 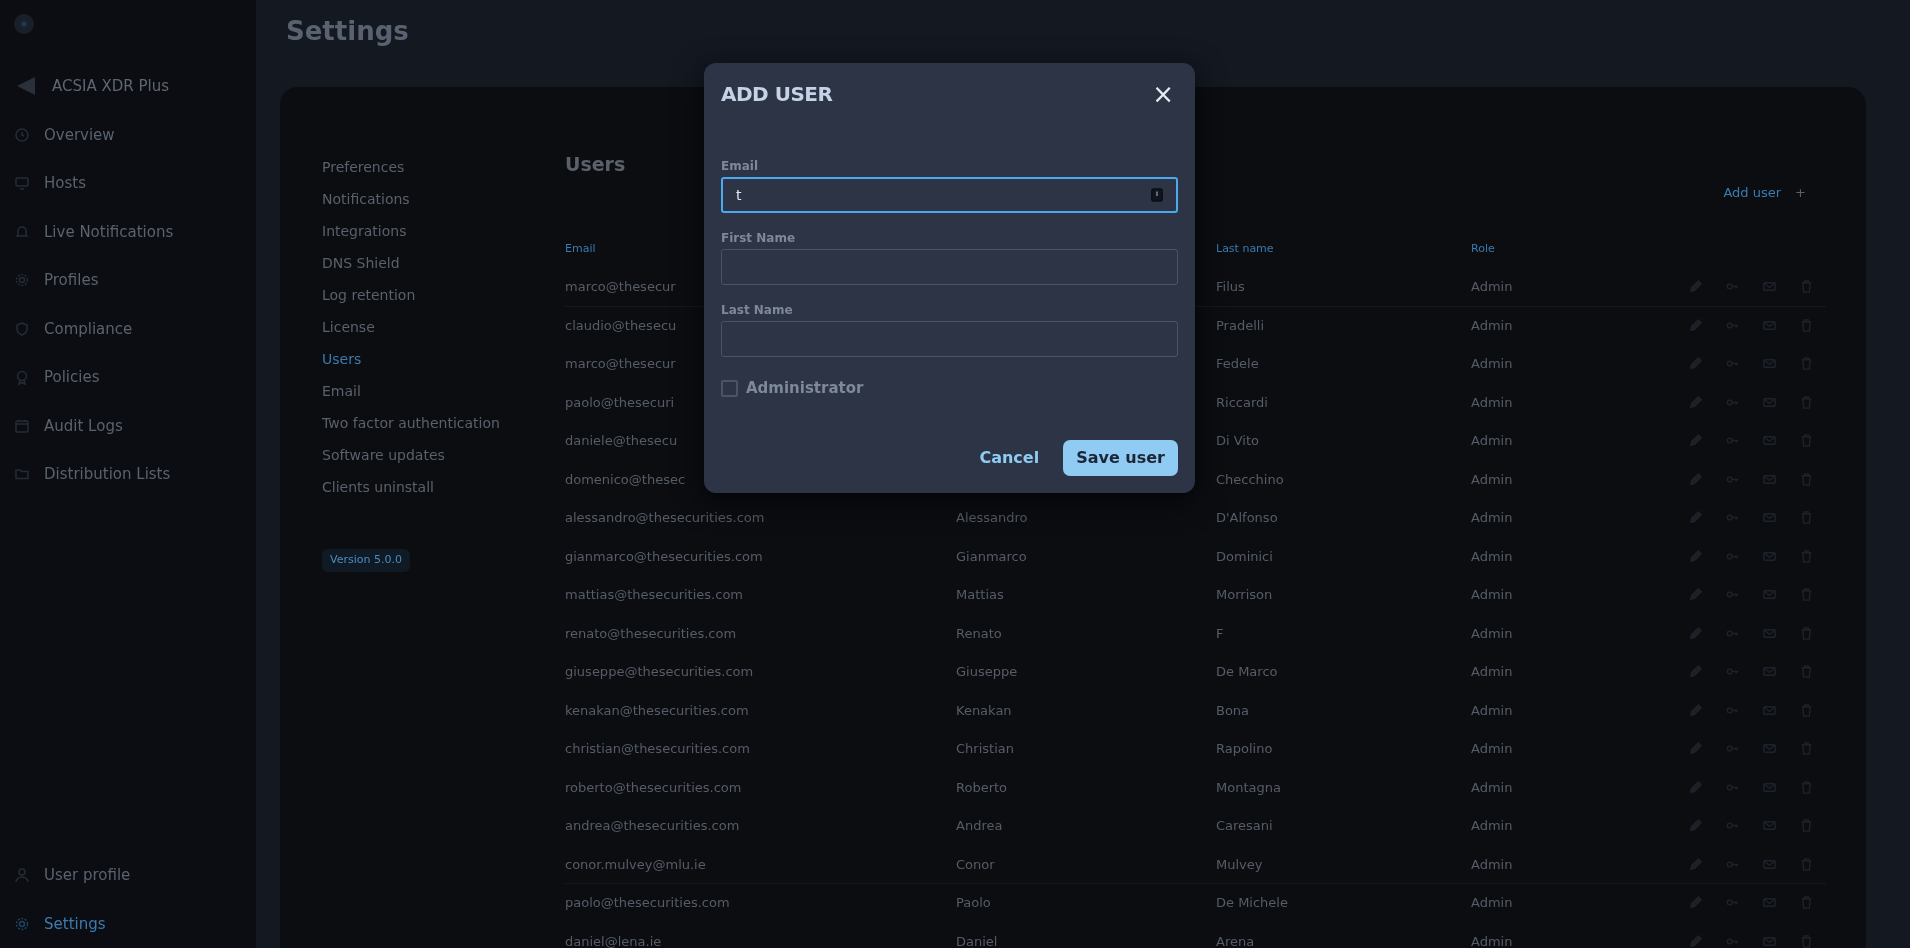 I want to click on sidebar-item: Profiles, so click(x=135, y=280).